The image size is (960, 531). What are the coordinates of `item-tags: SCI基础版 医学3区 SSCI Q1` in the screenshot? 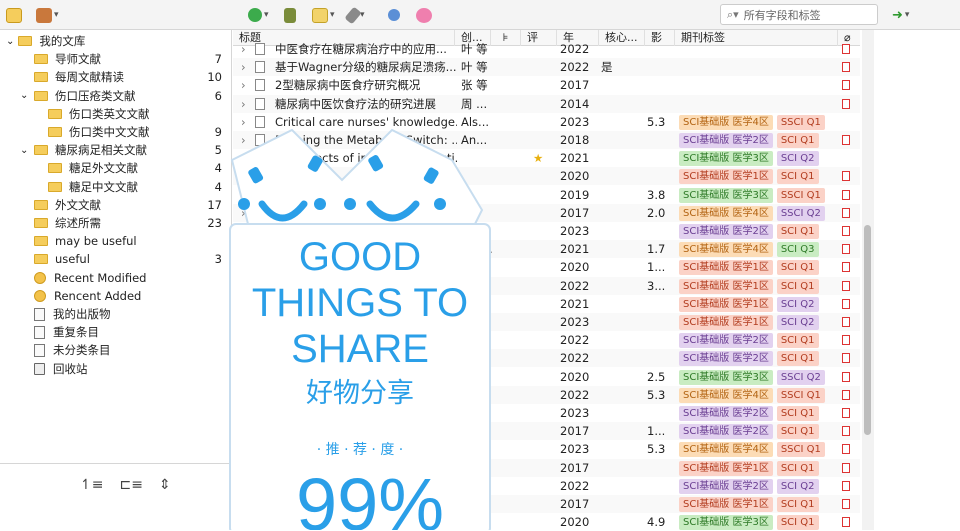 It's located at (759, 195).